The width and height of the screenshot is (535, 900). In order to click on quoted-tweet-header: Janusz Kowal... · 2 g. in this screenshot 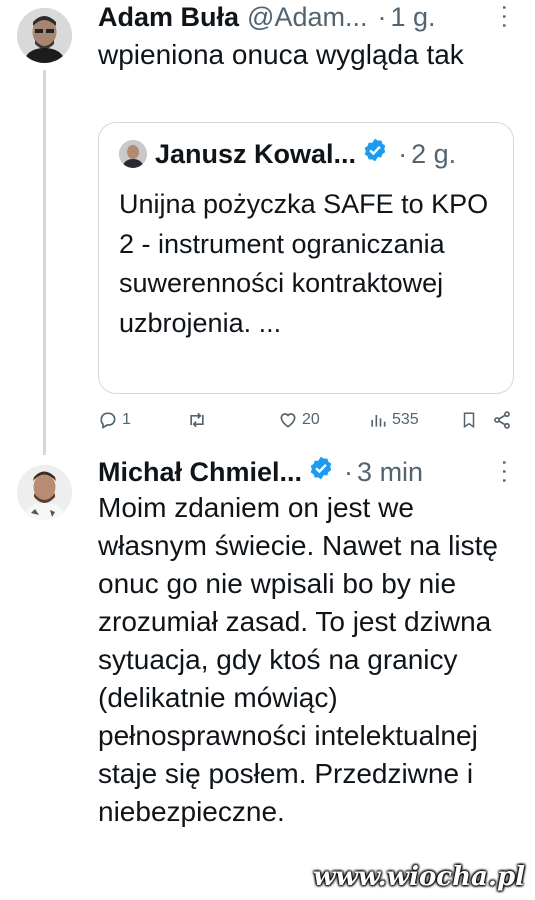, I will do `click(287, 154)`.